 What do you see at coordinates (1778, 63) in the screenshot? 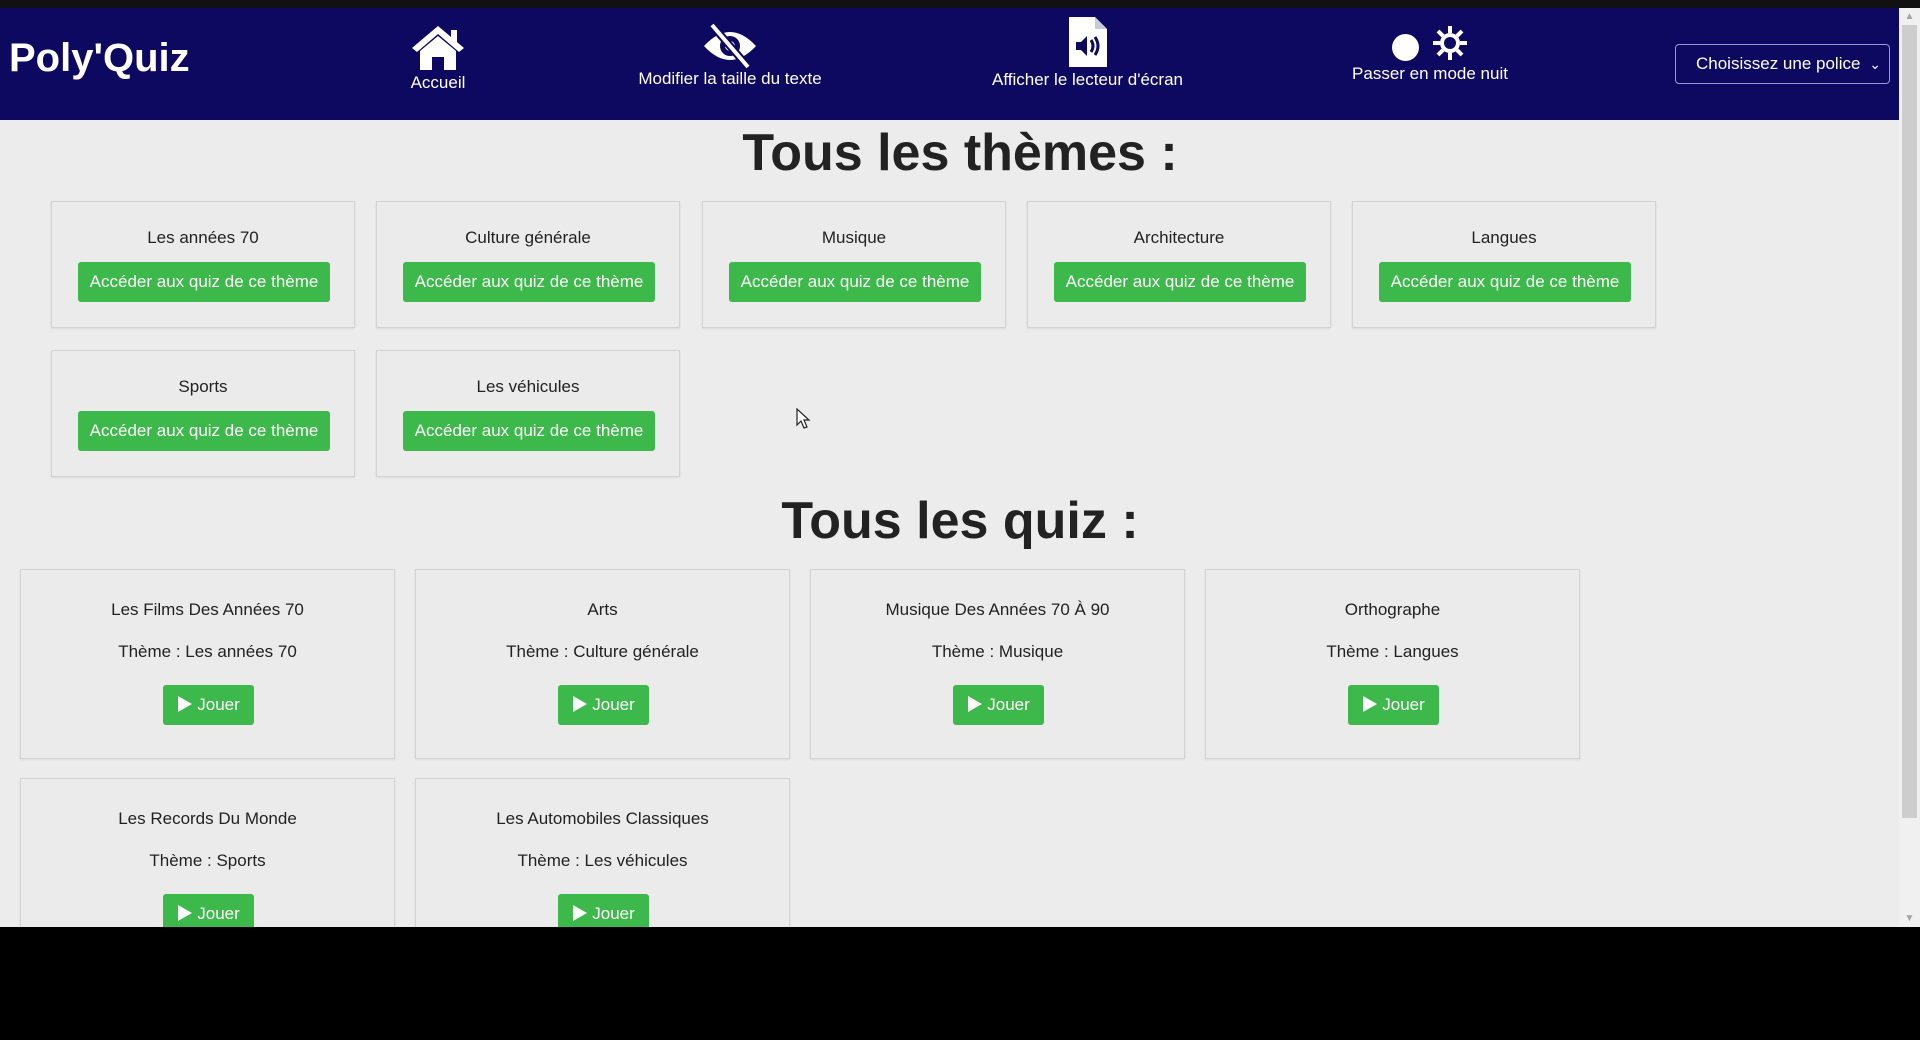
I see `font-select-value: Choisissez une police` at bounding box center [1778, 63].